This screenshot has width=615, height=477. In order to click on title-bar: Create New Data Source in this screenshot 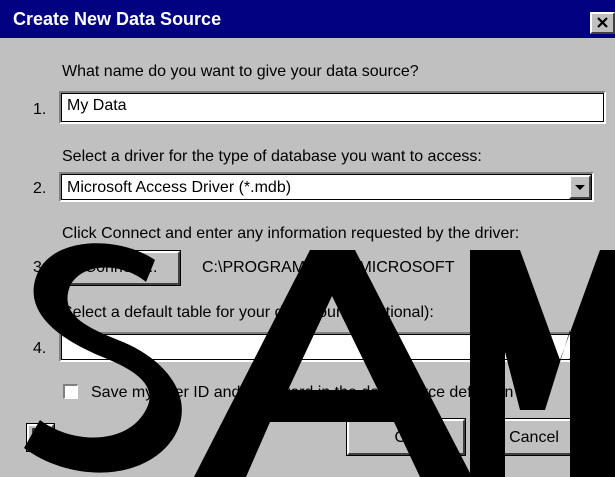, I will do `click(307, 19)`.